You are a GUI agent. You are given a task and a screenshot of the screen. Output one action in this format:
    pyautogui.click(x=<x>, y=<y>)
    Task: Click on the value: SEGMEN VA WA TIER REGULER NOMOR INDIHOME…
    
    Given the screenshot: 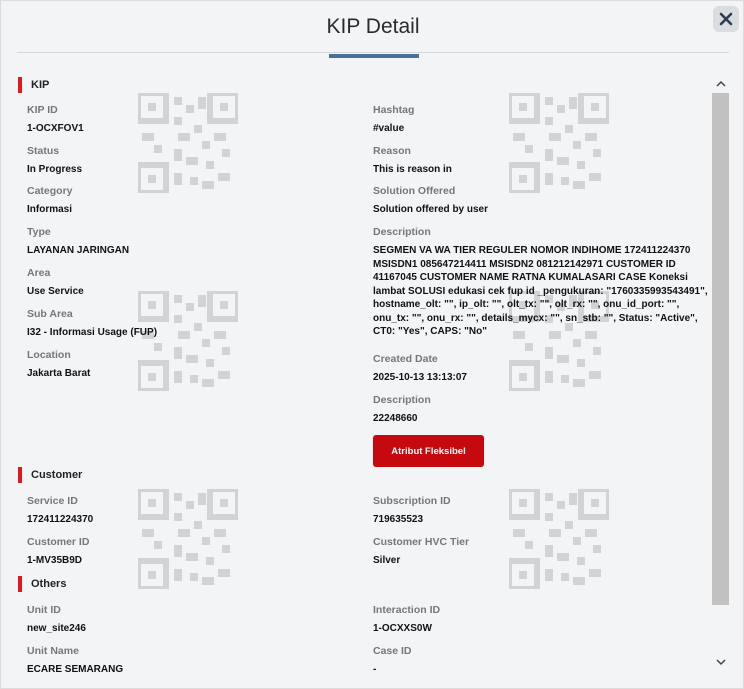 What is the action you would take?
    pyautogui.click(x=540, y=291)
    